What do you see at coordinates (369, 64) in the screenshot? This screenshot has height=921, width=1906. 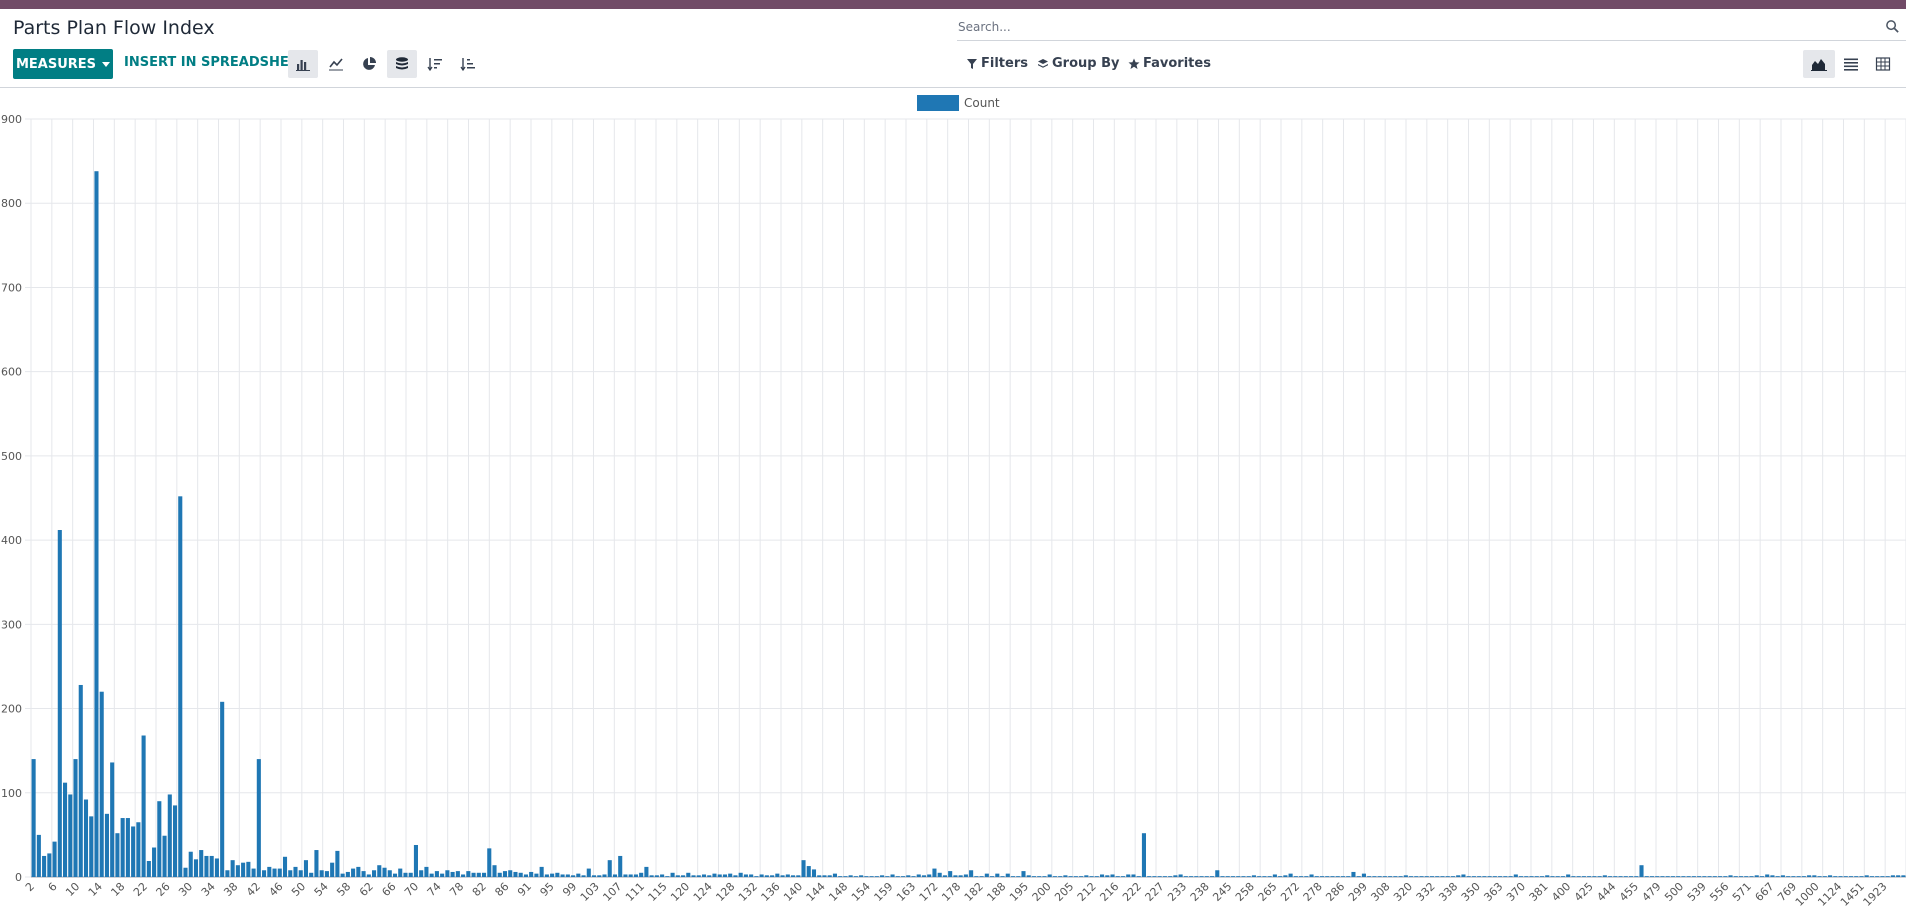 I see `pie-chart-button` at bounding box center [369, 64].